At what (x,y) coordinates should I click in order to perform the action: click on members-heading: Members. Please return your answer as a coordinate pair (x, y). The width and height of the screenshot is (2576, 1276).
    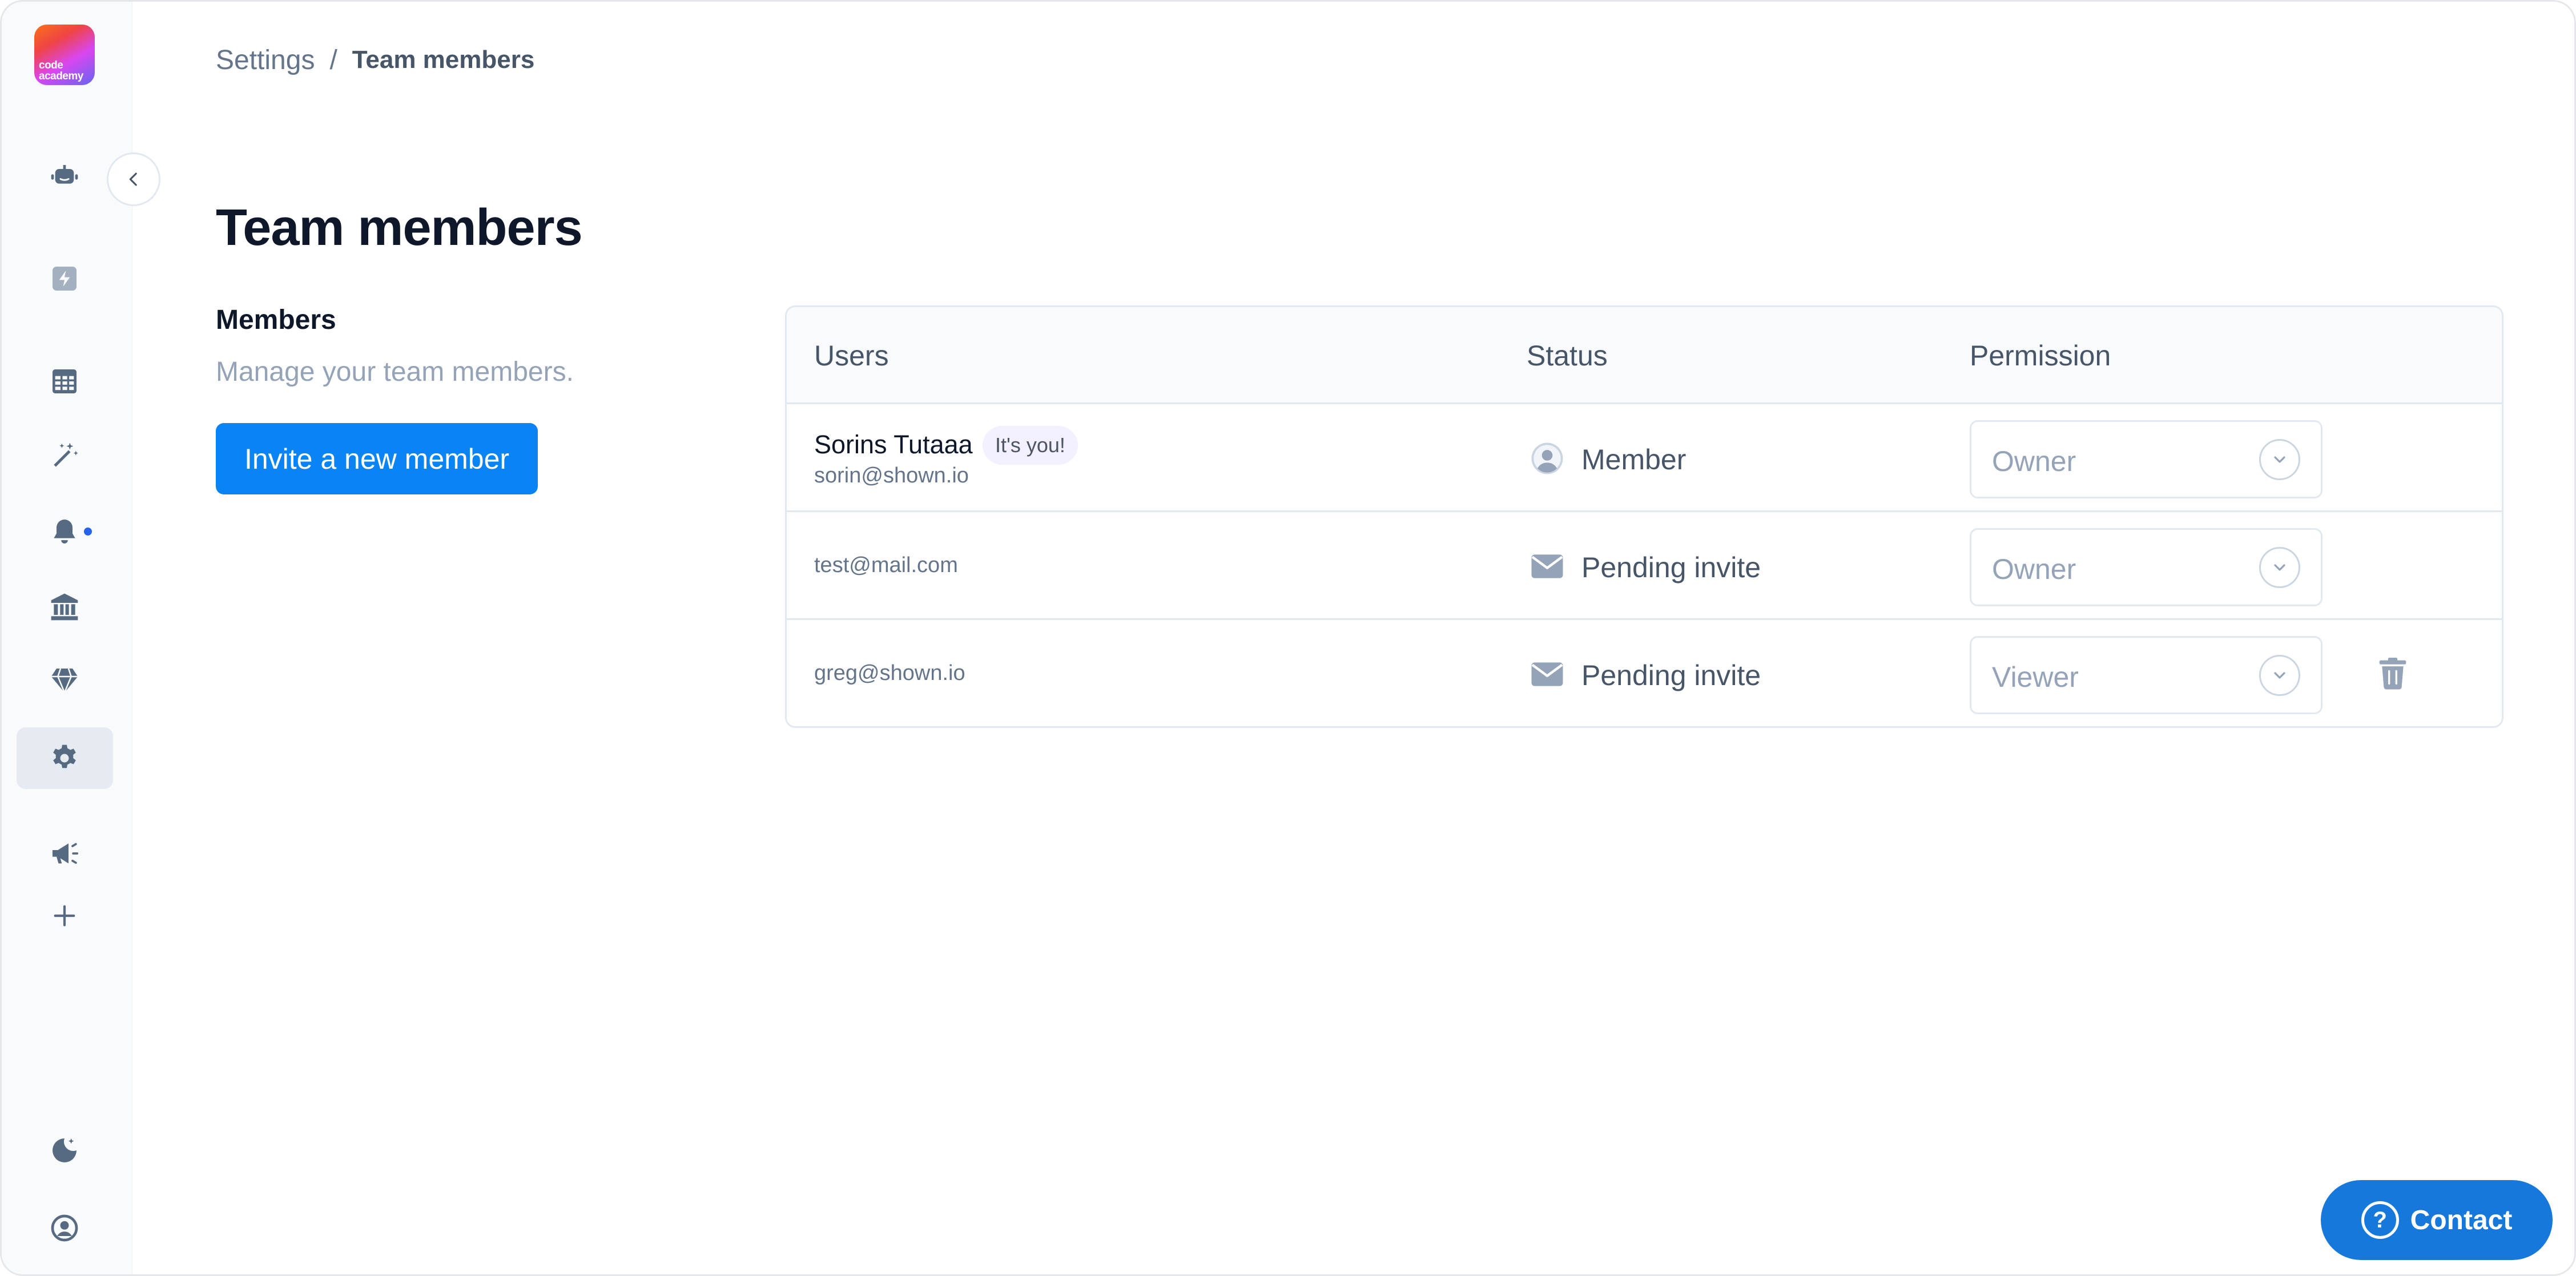
    Looking at the image, I should click on (276, 320).